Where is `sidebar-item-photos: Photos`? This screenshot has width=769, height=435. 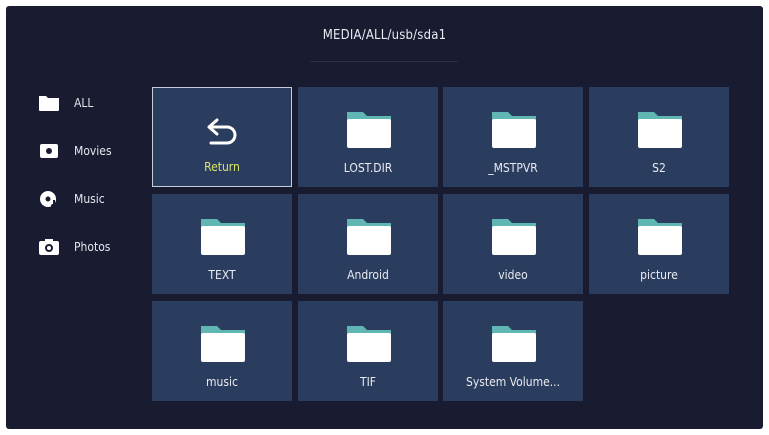
sidebar-item-photos: Photos is located at coordinates (74, 247).